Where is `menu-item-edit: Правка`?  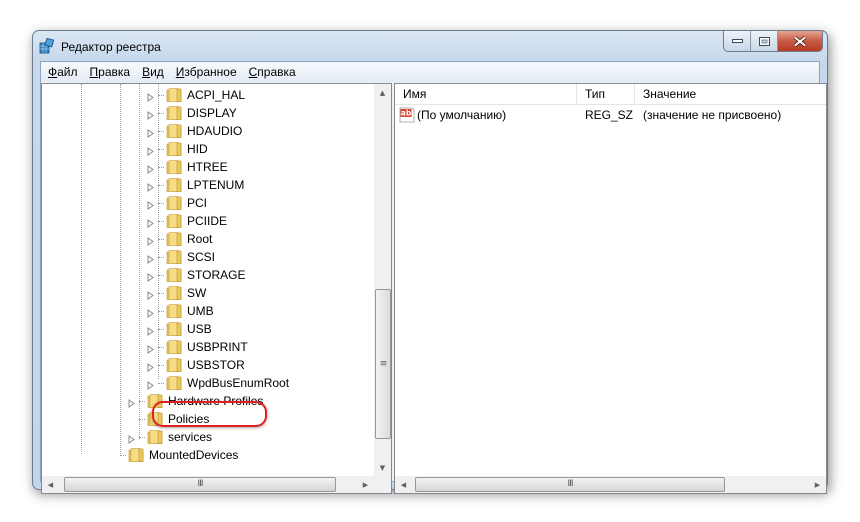 menu-item-edit: Правка is located at coordinates (110, 72).